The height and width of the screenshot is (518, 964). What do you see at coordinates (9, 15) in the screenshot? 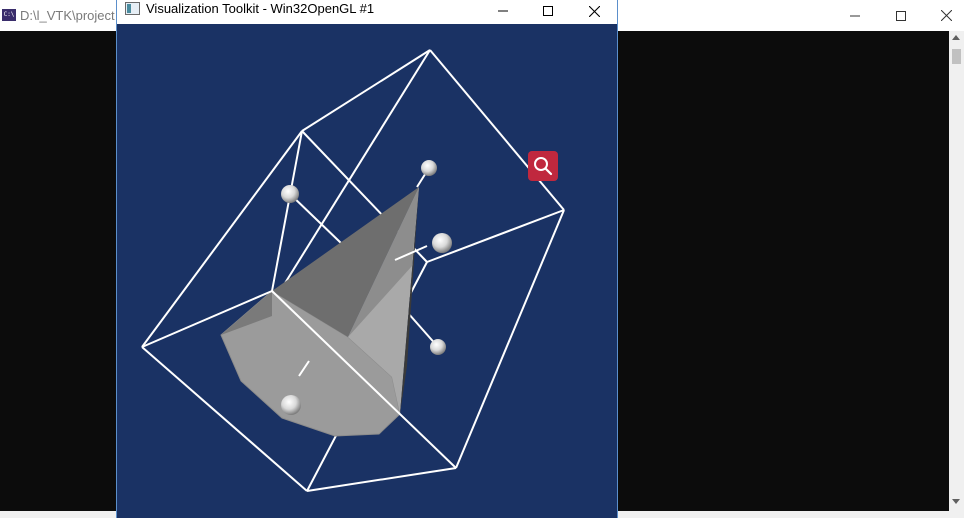
I see `console-app-icon: C:\` at bounding box center [9, 15].